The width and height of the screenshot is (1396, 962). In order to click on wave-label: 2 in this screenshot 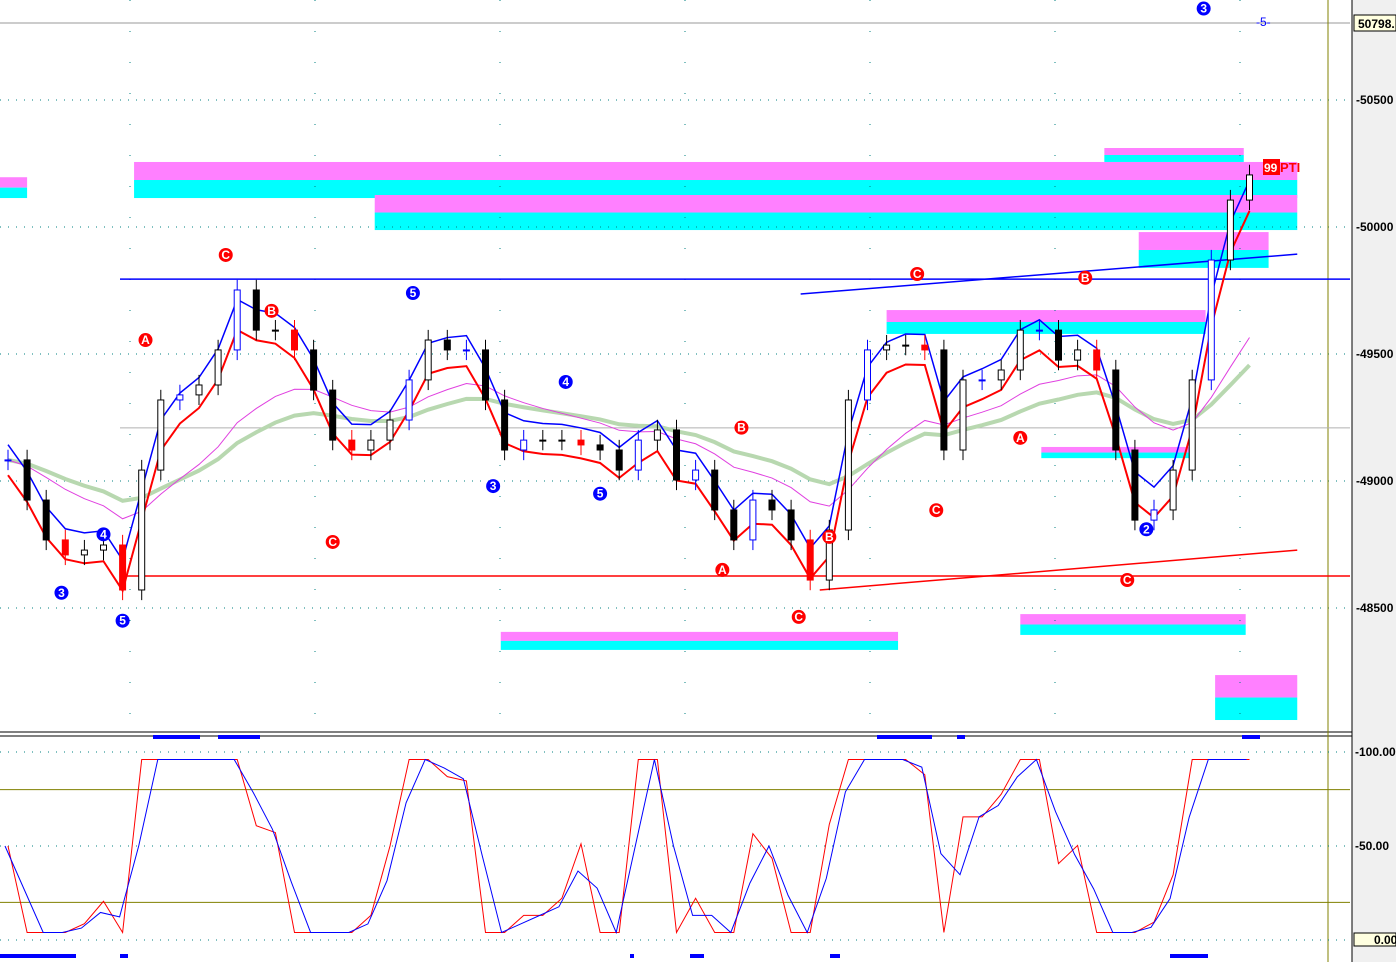, I will do `click(1146, 529)`.